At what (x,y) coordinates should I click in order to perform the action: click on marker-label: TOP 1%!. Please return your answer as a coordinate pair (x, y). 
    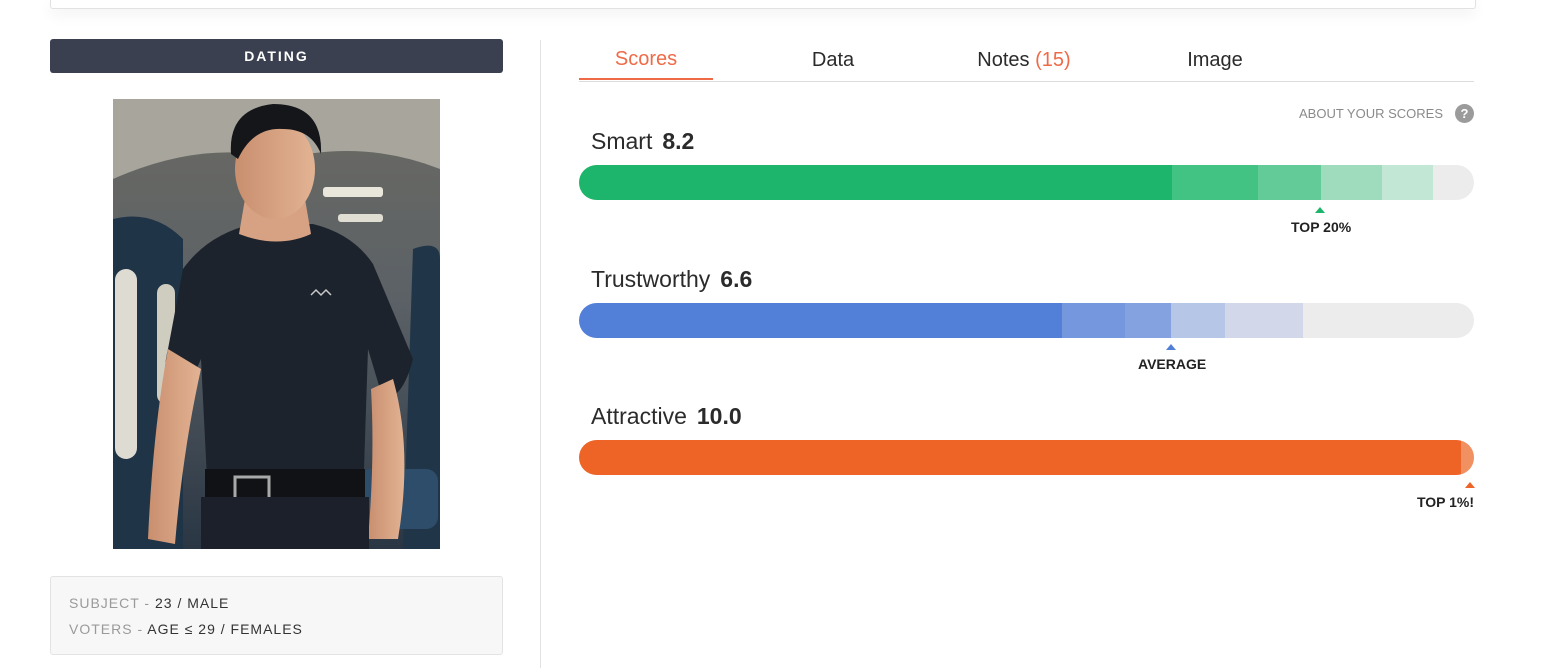
    Looking at the image, I should click on (1445, 502).